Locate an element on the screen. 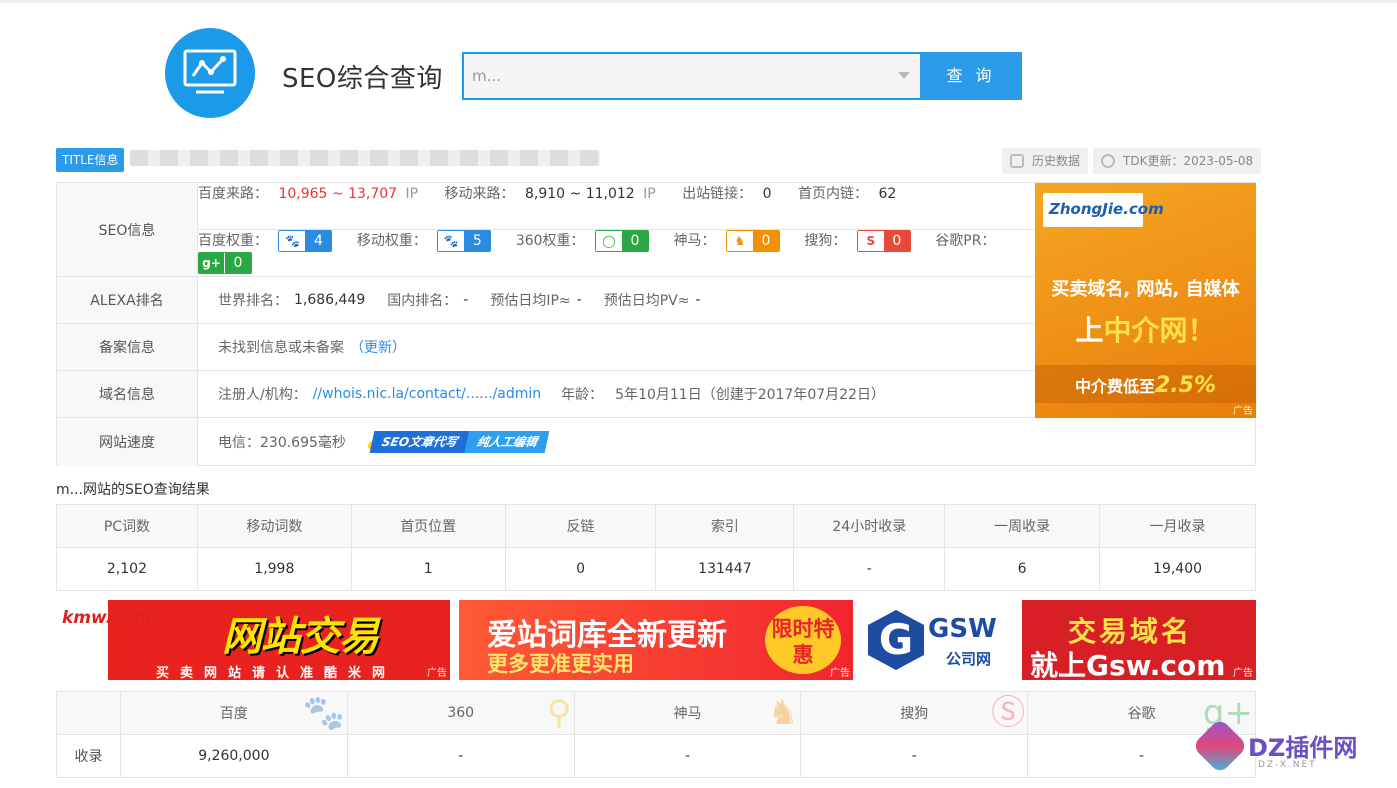  world-rank-value: 1,686,449 is located at coordinates (330, 300).